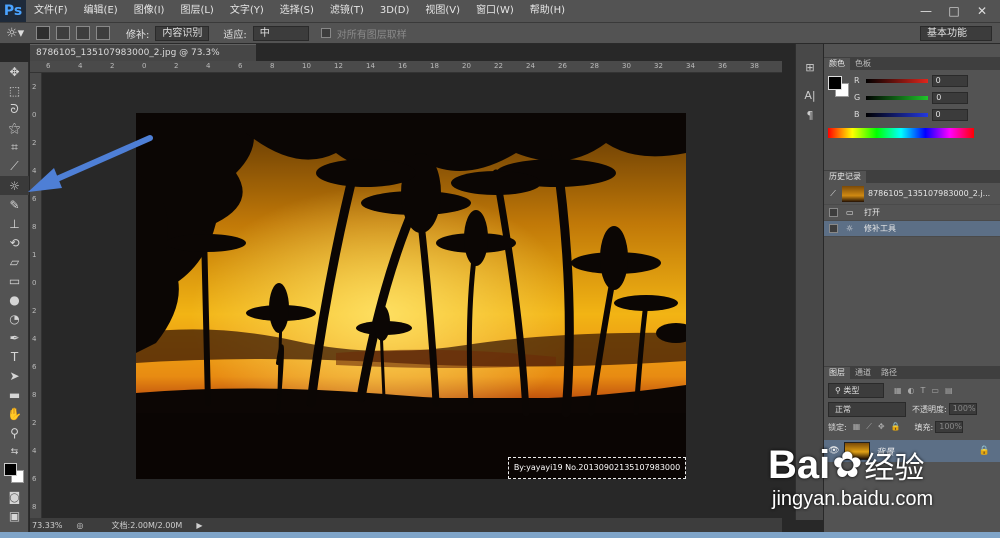 This screenshot has height=538, width=1000. Describe the element at coordinates (863, 64) in the screenshot. I see `tab-swatches: 色板` at that location.